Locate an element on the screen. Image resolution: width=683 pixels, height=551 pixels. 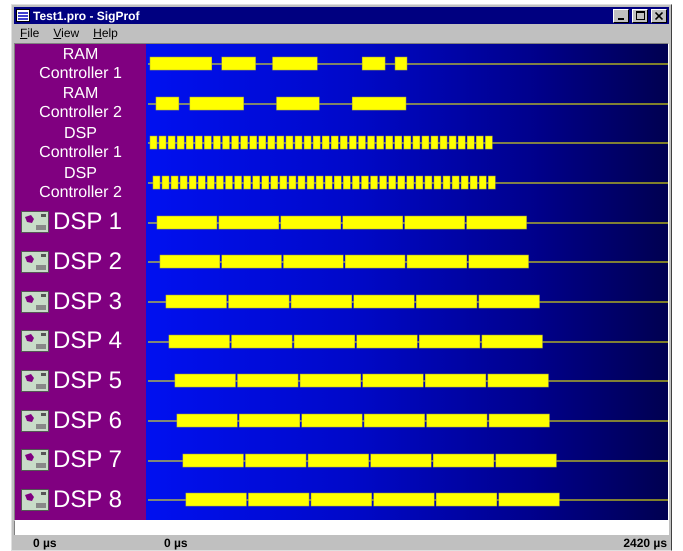
menu-item: File is located at coordinates (30, 33).